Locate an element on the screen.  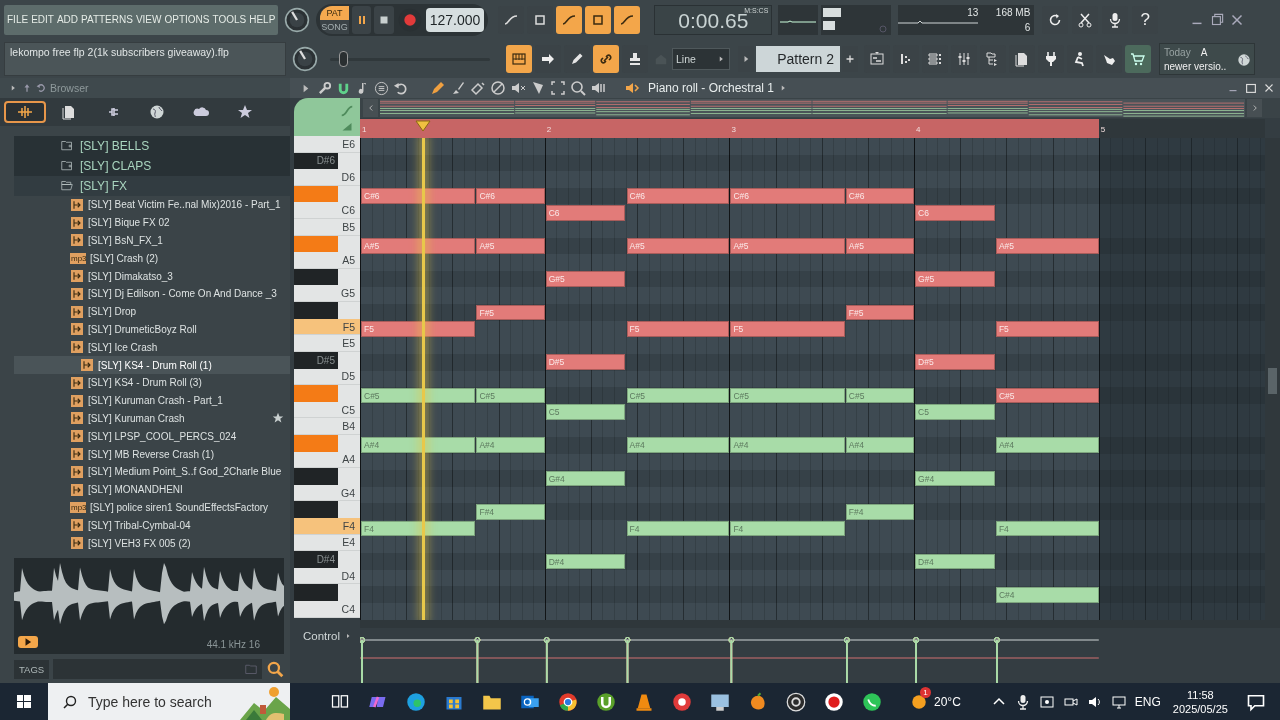
sample-item: [SLY] DrumeticBoyz Roll is located at coordinates (145, 329).